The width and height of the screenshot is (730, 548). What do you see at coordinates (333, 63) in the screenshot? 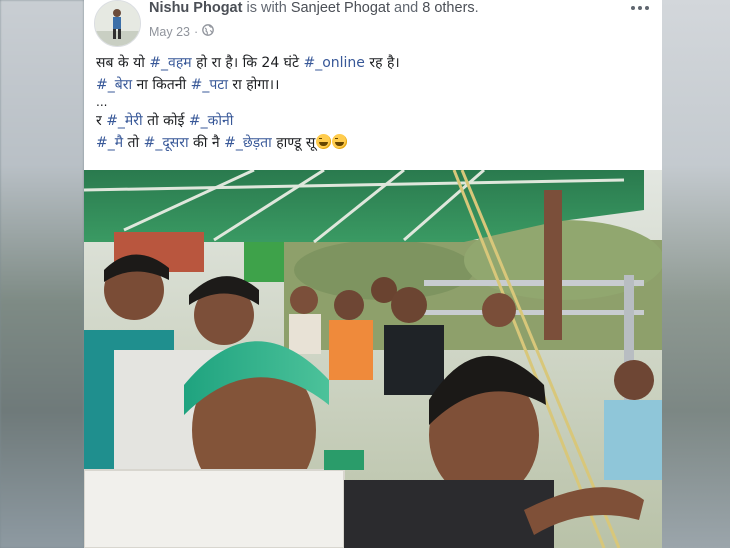
I see `hashtag-link: #_online` at bounding box center [333, 63].